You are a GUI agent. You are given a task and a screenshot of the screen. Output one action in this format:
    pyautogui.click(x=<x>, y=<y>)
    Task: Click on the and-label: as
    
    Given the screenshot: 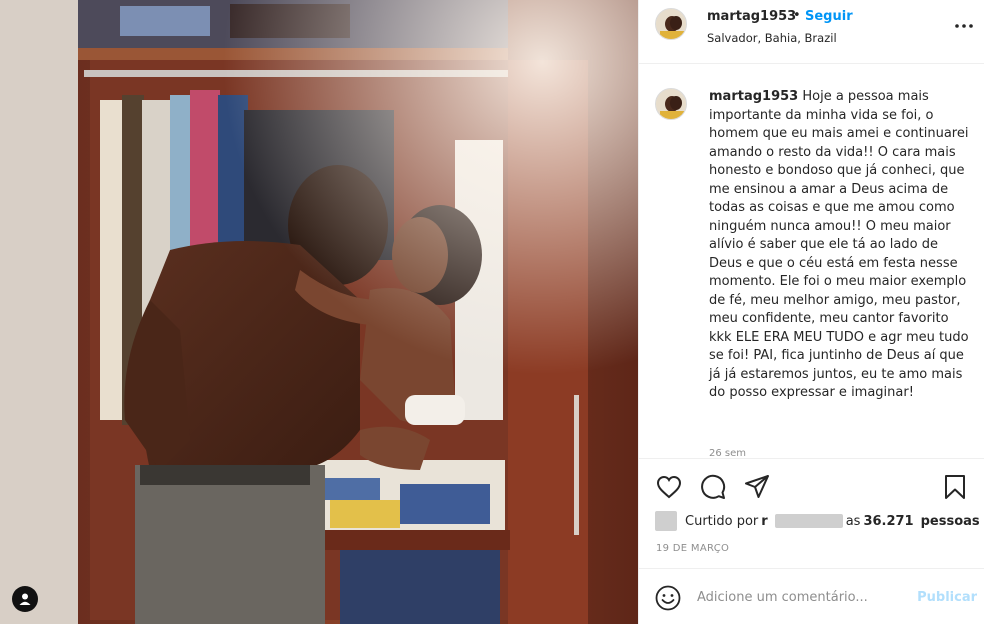 What is the action you would take?
    pyautogui.click(x=853, y=521)
    